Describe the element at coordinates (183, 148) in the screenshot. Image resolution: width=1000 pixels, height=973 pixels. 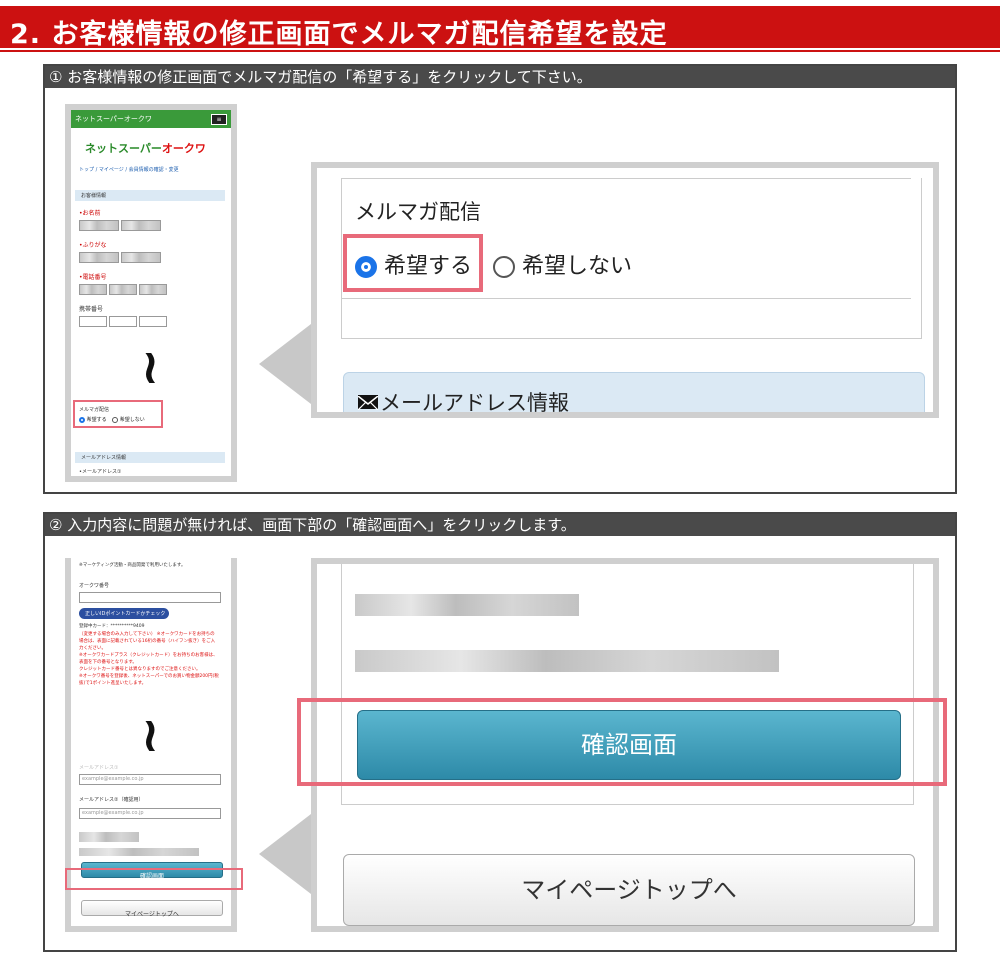
I see `logo-part2: オークワ` at that location.